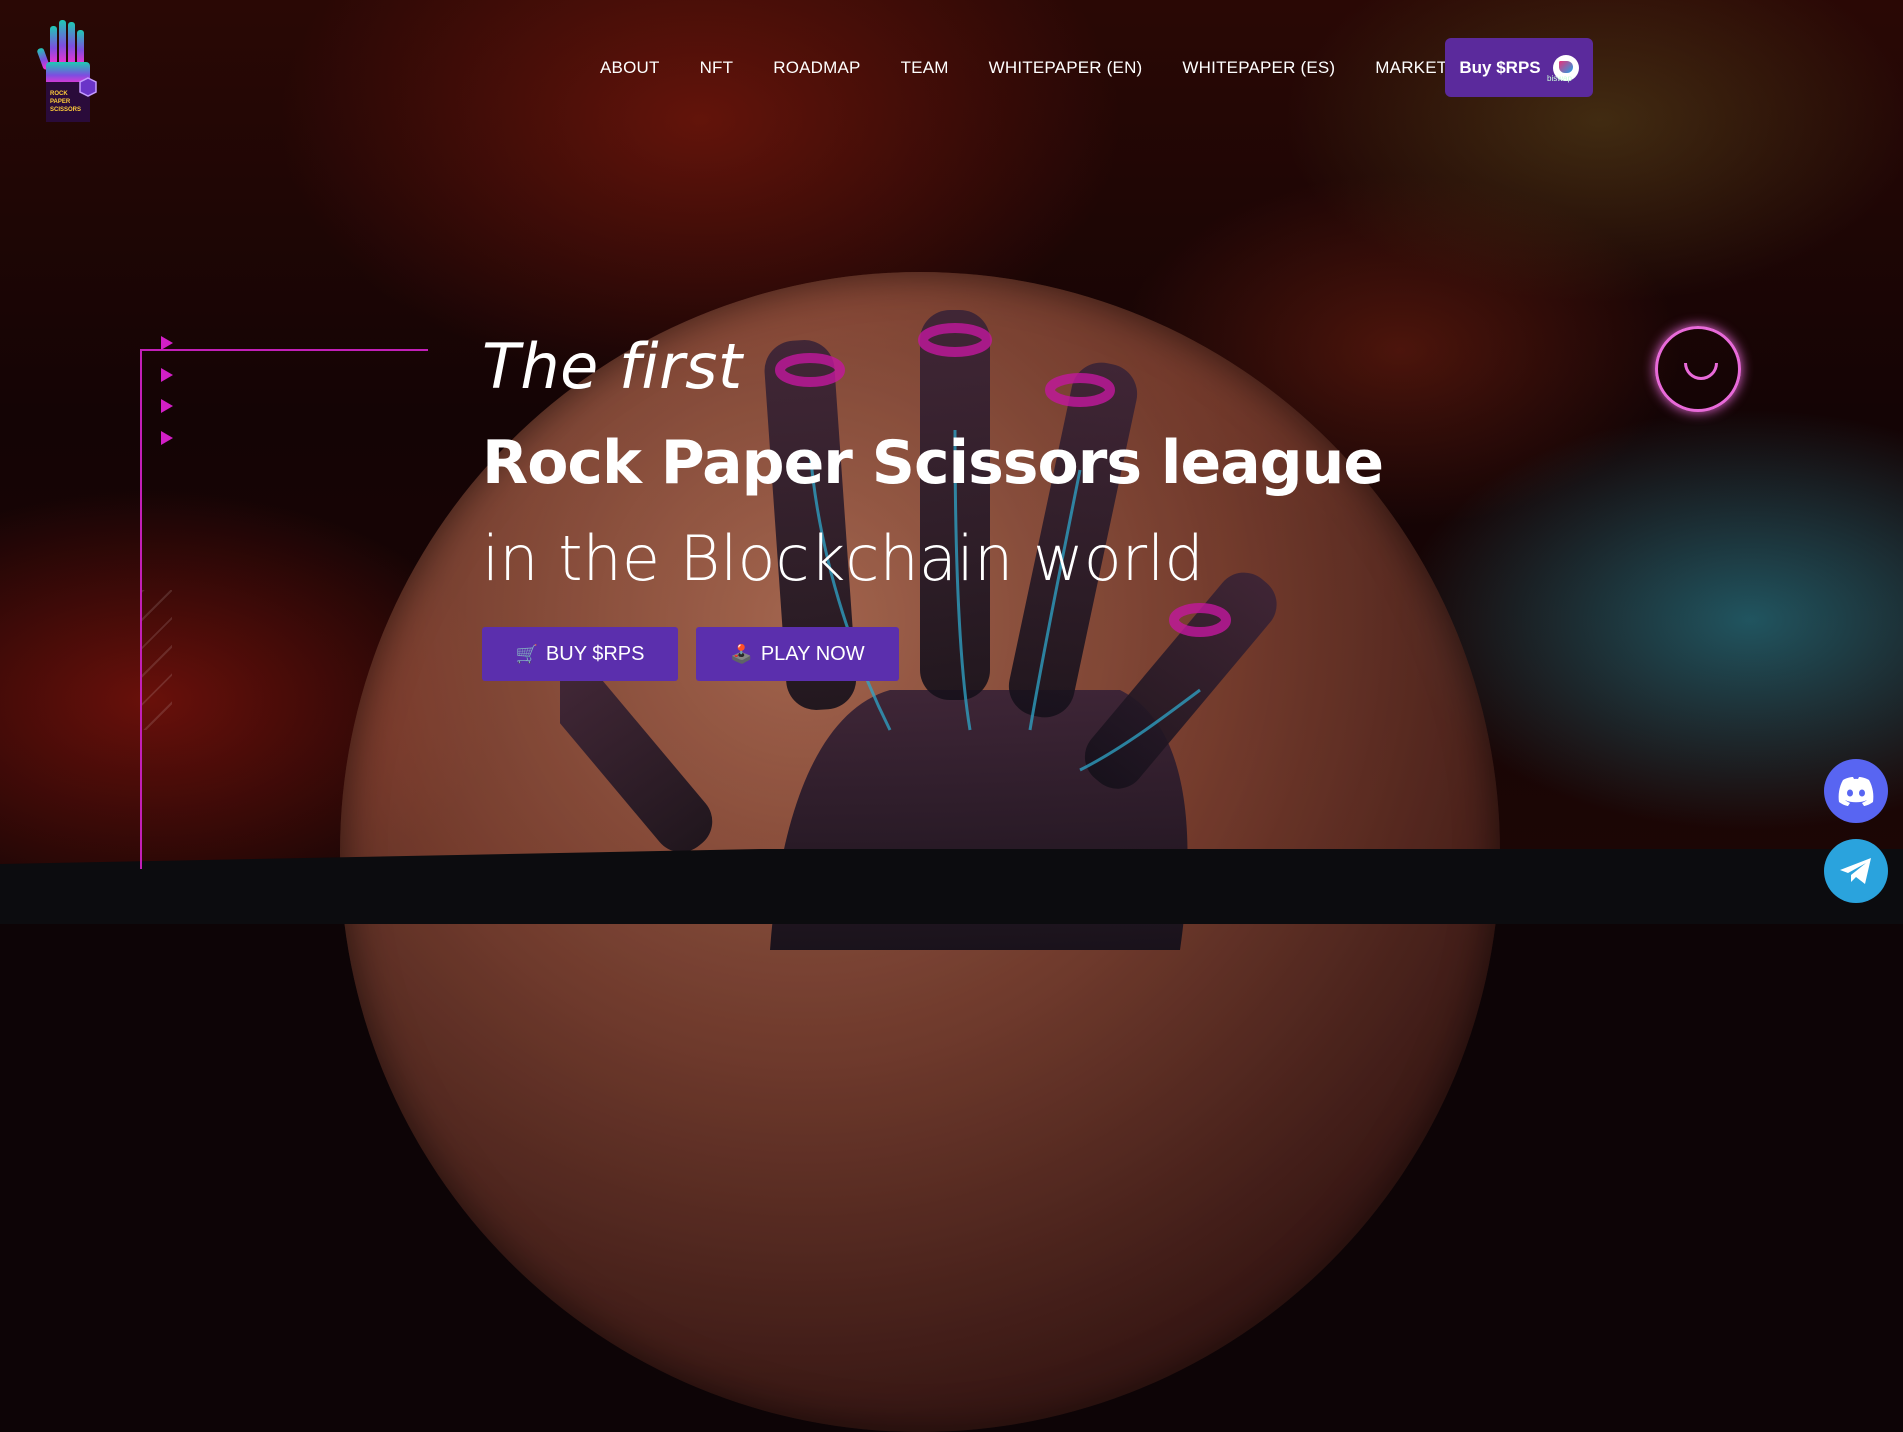 Image resolution: width=1903 pixels, height=1432 pixels. I want to click on hero-line-3: in the Blockchain world, so click(843, 558).